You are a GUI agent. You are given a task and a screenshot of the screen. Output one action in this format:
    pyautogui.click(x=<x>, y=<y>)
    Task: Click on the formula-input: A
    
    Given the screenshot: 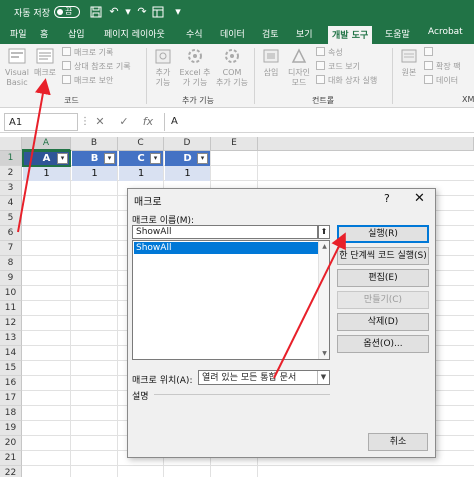 What is the action you would take?
    pyautogui.click(x=317, y=122)
    